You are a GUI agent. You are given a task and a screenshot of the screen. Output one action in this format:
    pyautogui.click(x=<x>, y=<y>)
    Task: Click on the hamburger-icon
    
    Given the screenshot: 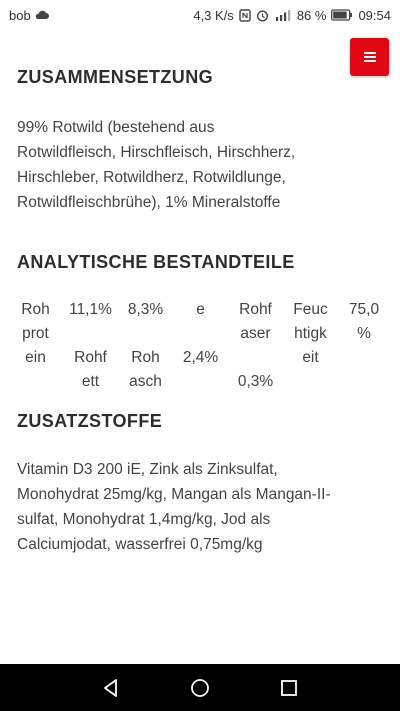 What is the action you would take?
    pyautogui.click(x=369, y=57)
    